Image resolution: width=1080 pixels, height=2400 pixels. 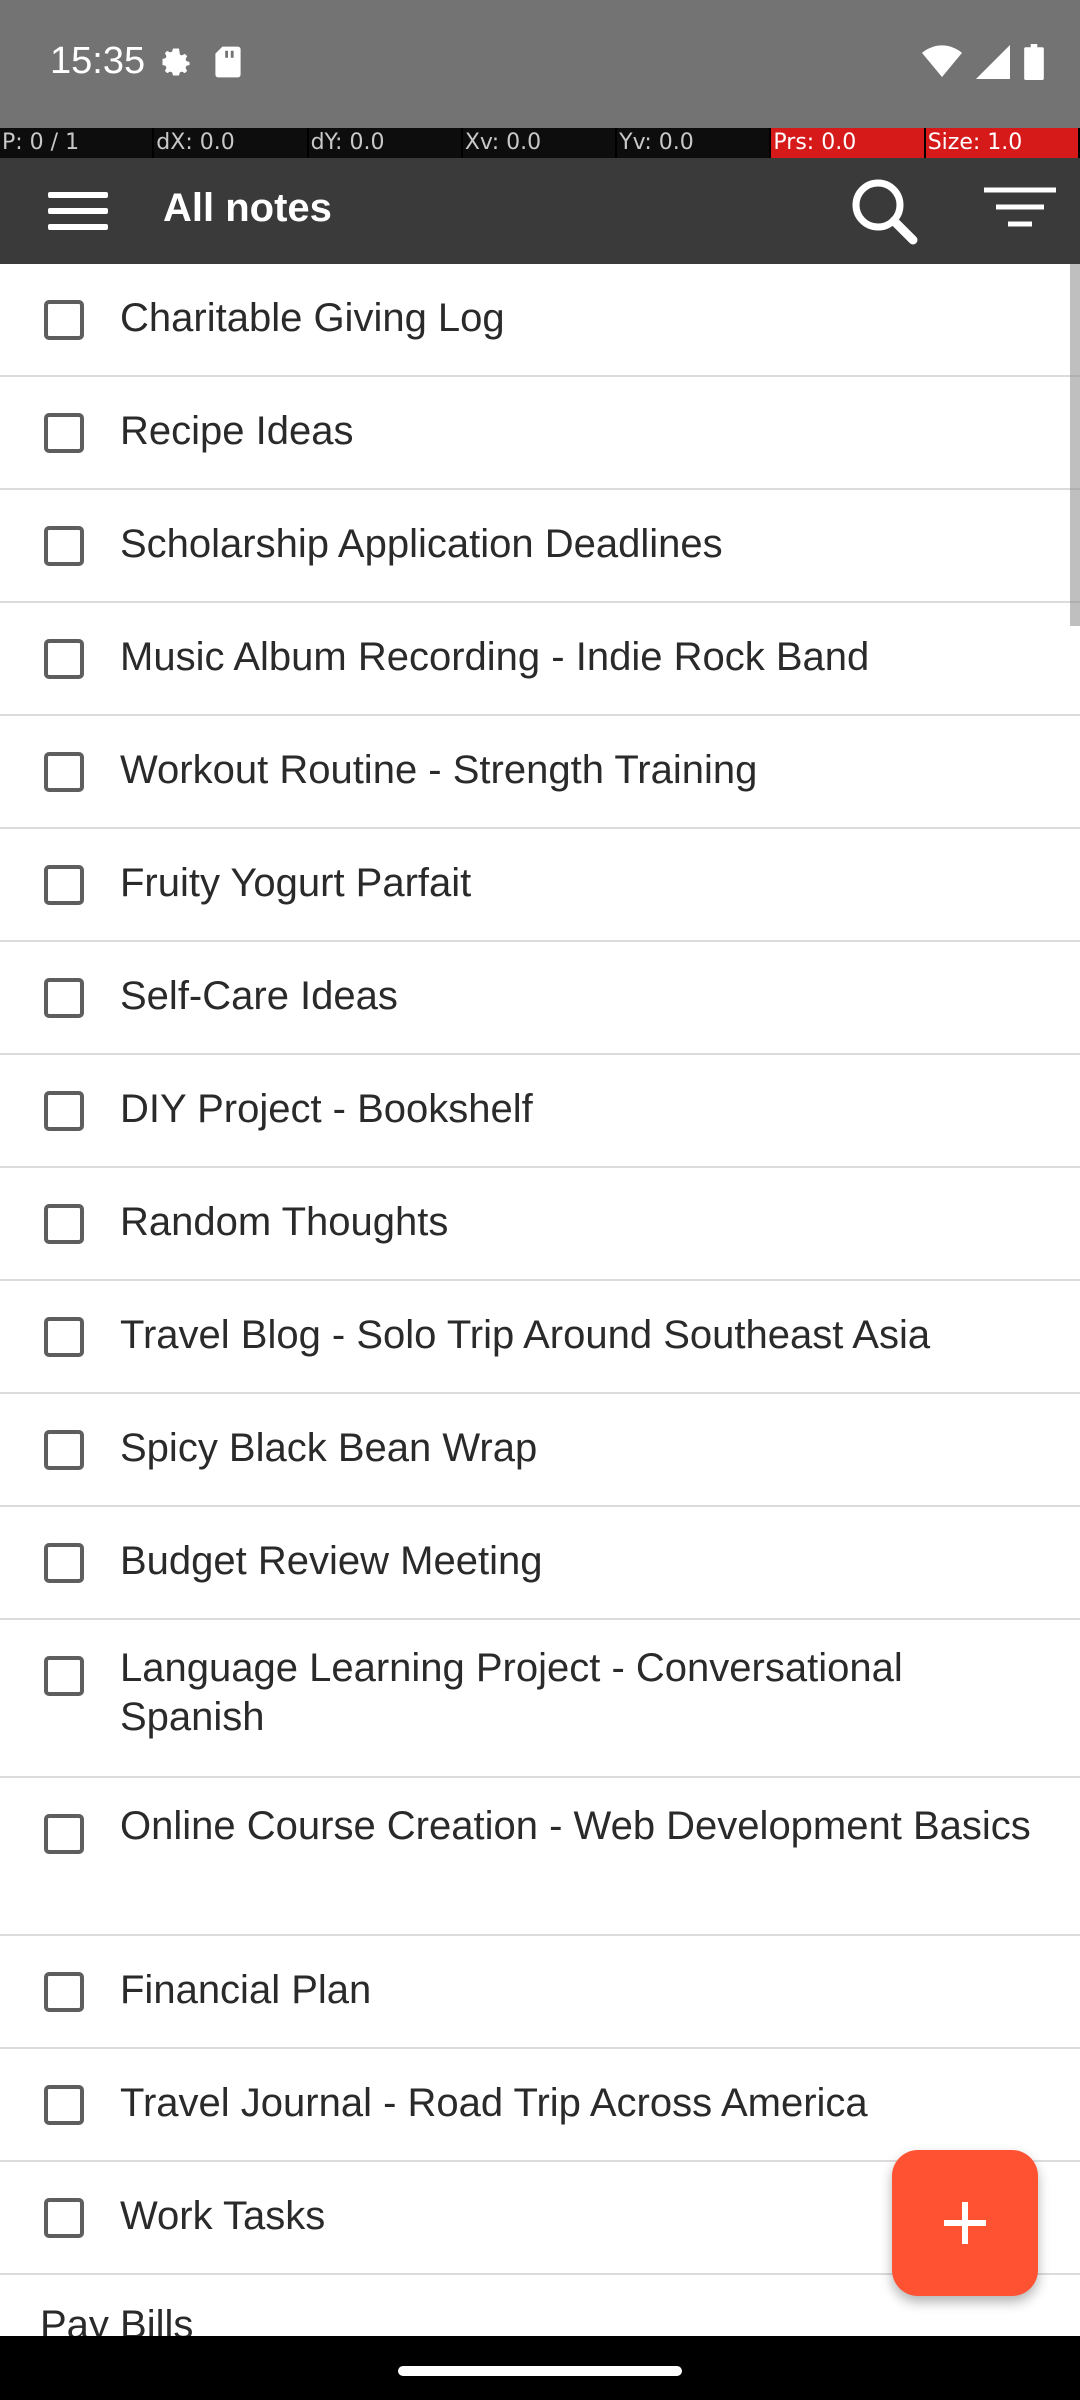 What do you see at coordinates (540, 1992) in the screenshot?
I see `list-item: Financial Plan` at bounding box center [540, 1992].